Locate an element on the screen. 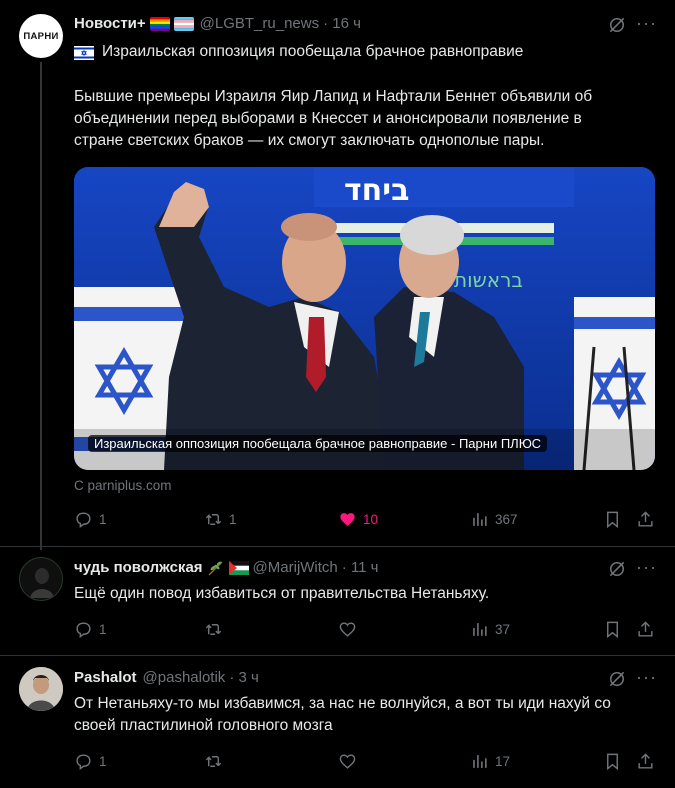 The image size is (675, 788). timestamp: · 11 ч is located at coordinates (360, 567).